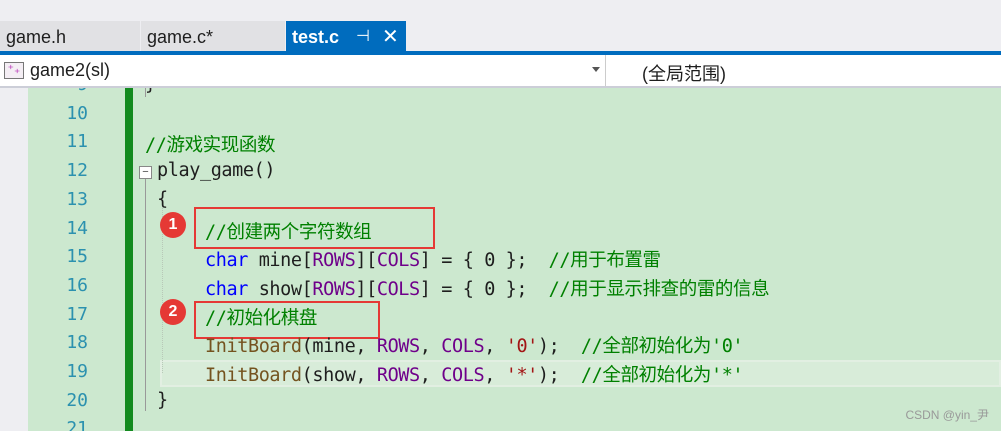  What do you see at coordinates (129, 259) in the screenshot?
I see `change-tracking-bar` at bounding box center [129, 259].